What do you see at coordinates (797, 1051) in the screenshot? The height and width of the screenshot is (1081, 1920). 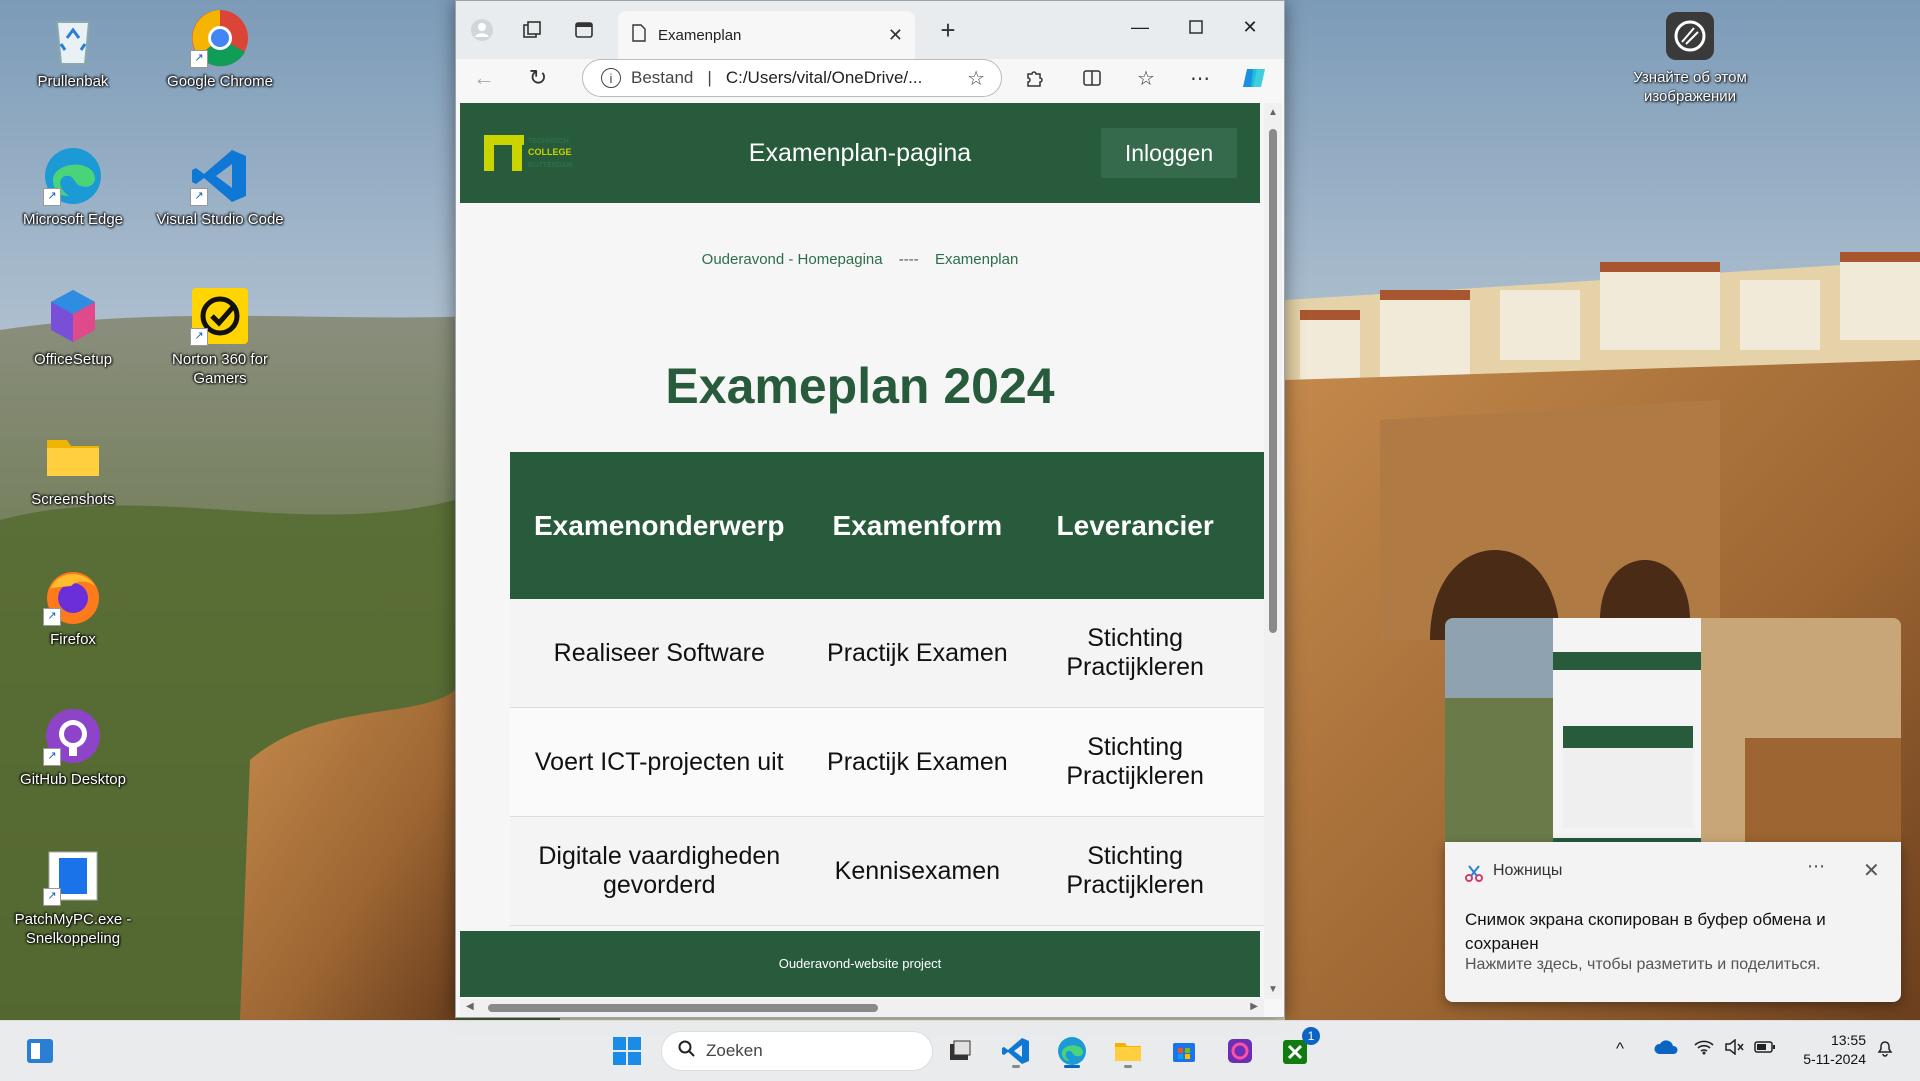 I see `taskbar-search: Zoeken` at bounding box center [797, 1051].